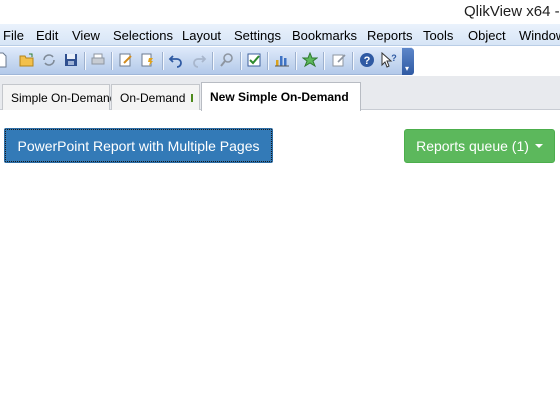 The width and height of the screenshot is (560, 420). Describe the element at coordinates (199, 60) in the screenshot. I see `redo-icon` at that location.